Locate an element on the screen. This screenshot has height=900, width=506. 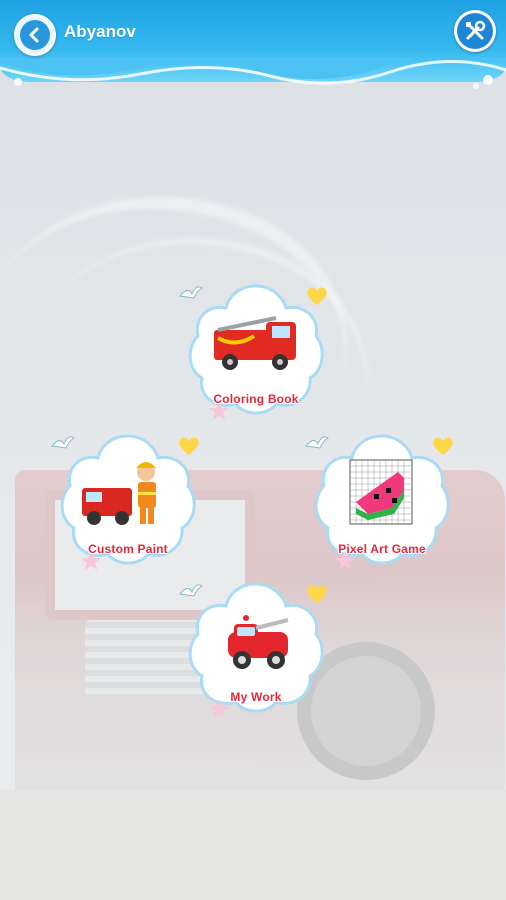
tools-icon is located at coordinates (475, 31).